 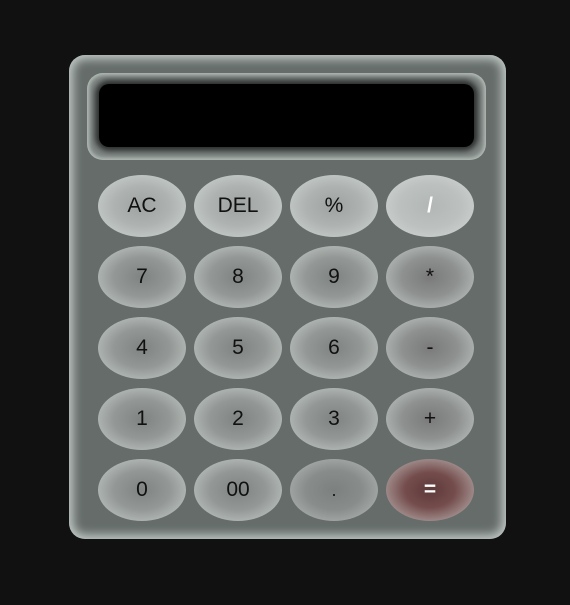 What do you see at coordinates (334, 277) in the screenshot?
I see `digit-9-button: 9` at bounding box center [334, 277].